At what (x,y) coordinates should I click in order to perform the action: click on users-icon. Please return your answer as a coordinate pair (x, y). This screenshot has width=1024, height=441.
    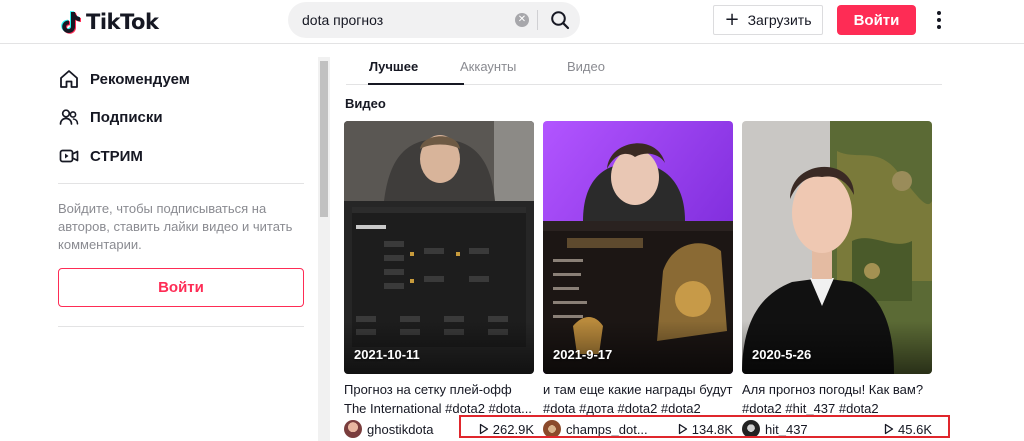
    Looking at the image, I should click on (69, 117).